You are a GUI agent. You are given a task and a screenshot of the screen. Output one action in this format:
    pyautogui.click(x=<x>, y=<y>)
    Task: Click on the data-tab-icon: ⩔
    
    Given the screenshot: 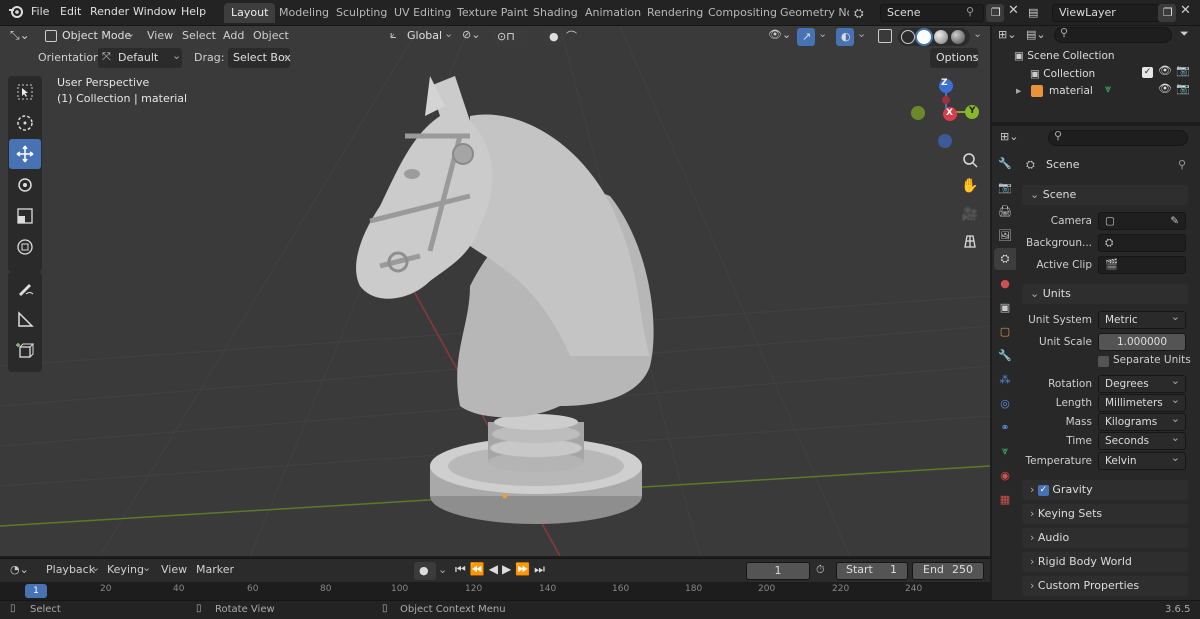 What is the action you would take?
    pyautogui.click(x=1005, y=451)
    